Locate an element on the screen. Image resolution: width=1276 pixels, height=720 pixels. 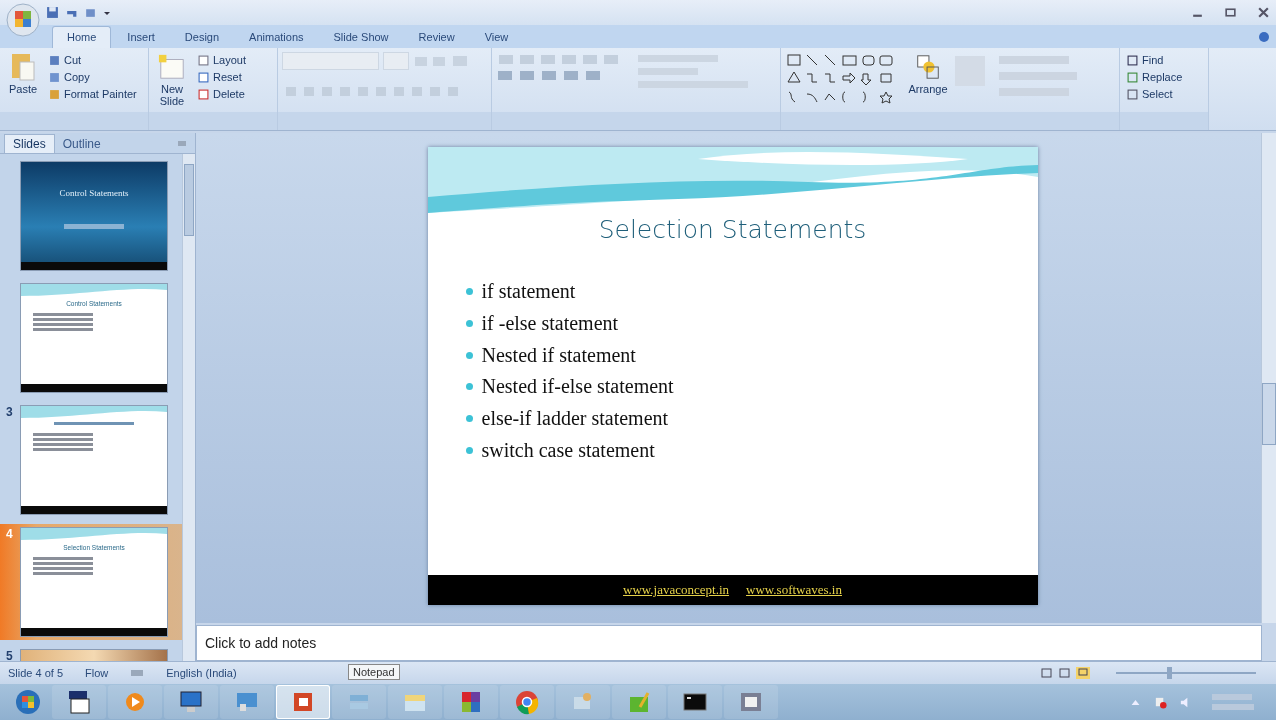
computer-icon is located at coordinates (191, 702).